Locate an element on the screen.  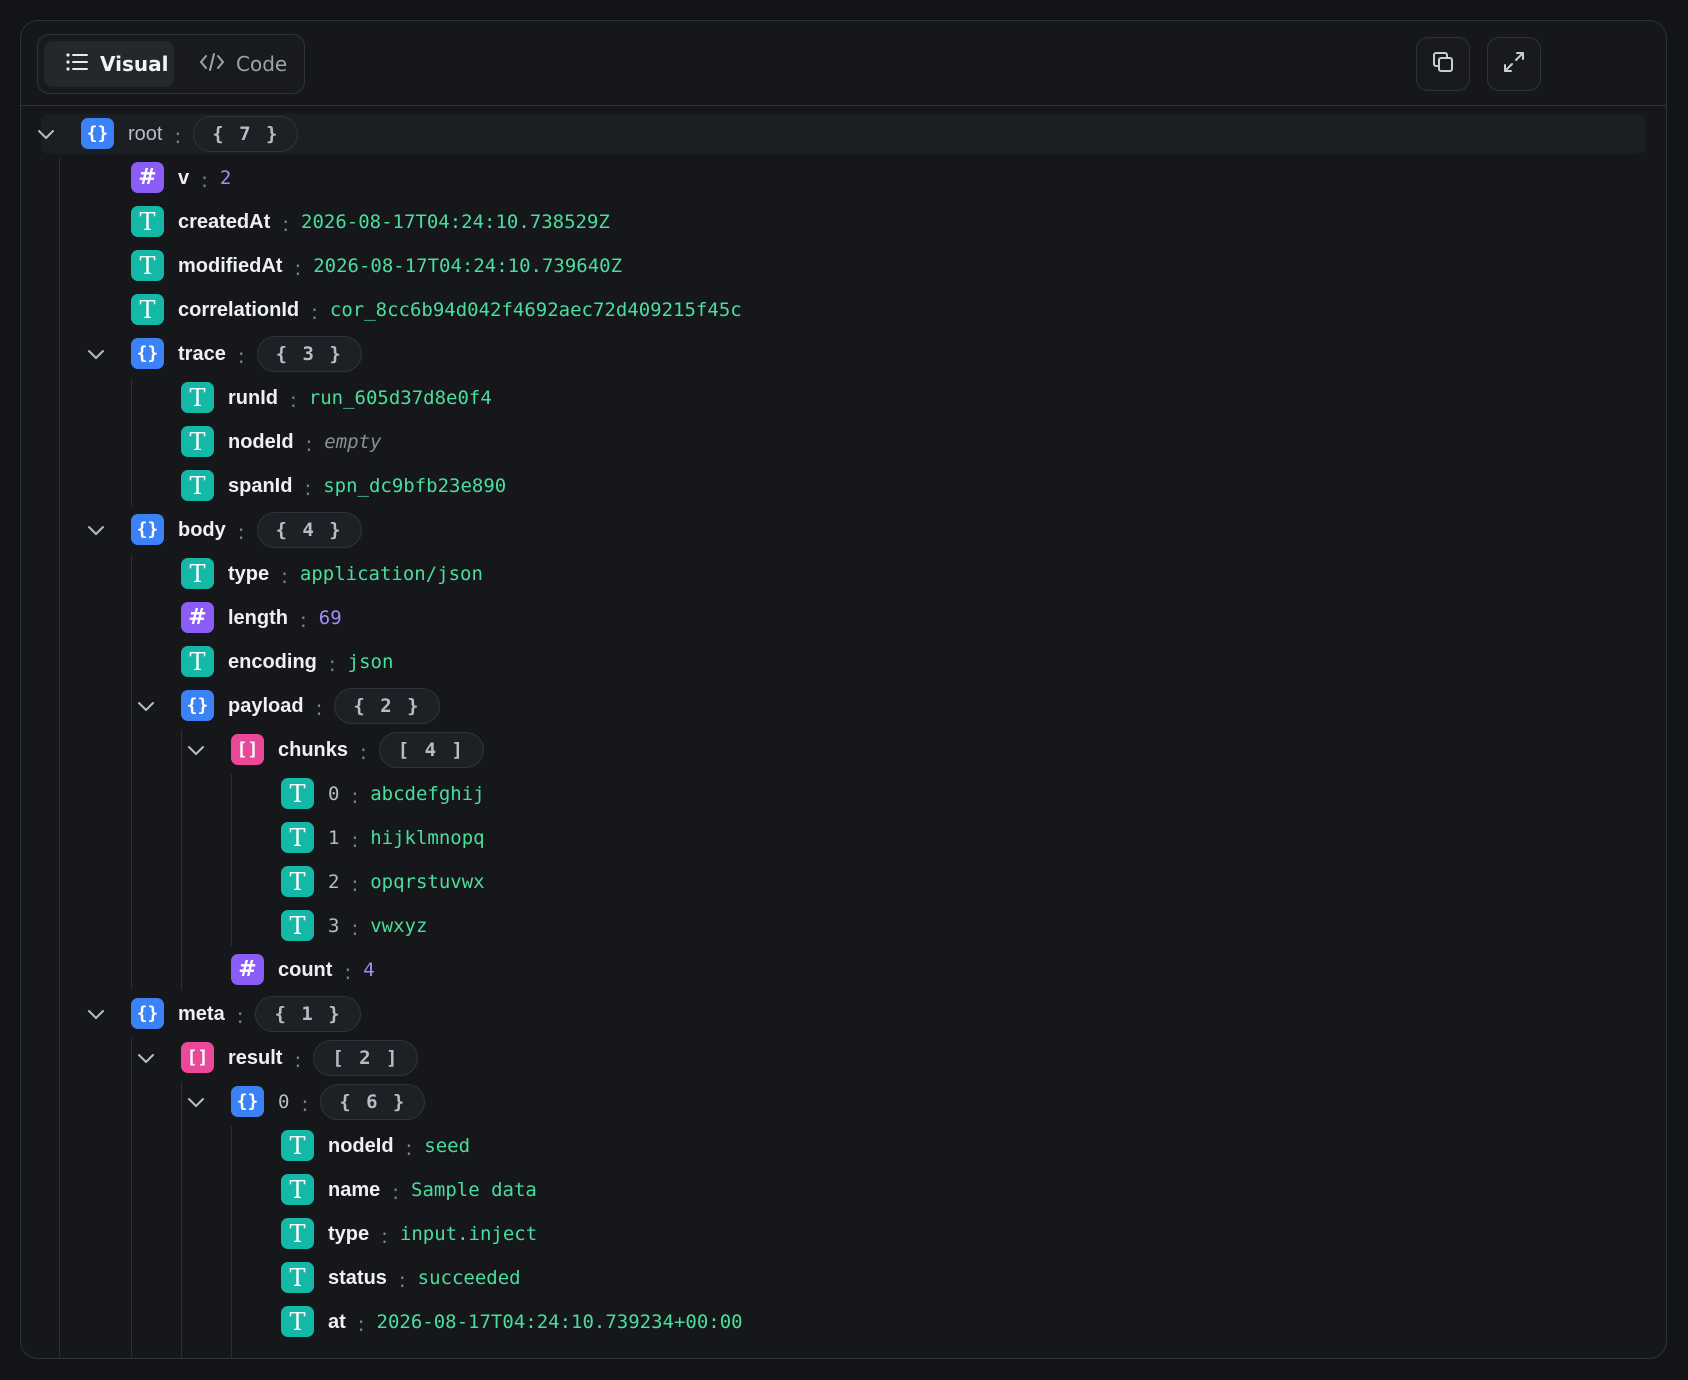
key-label: meta is located at coordinates (201, 1013).